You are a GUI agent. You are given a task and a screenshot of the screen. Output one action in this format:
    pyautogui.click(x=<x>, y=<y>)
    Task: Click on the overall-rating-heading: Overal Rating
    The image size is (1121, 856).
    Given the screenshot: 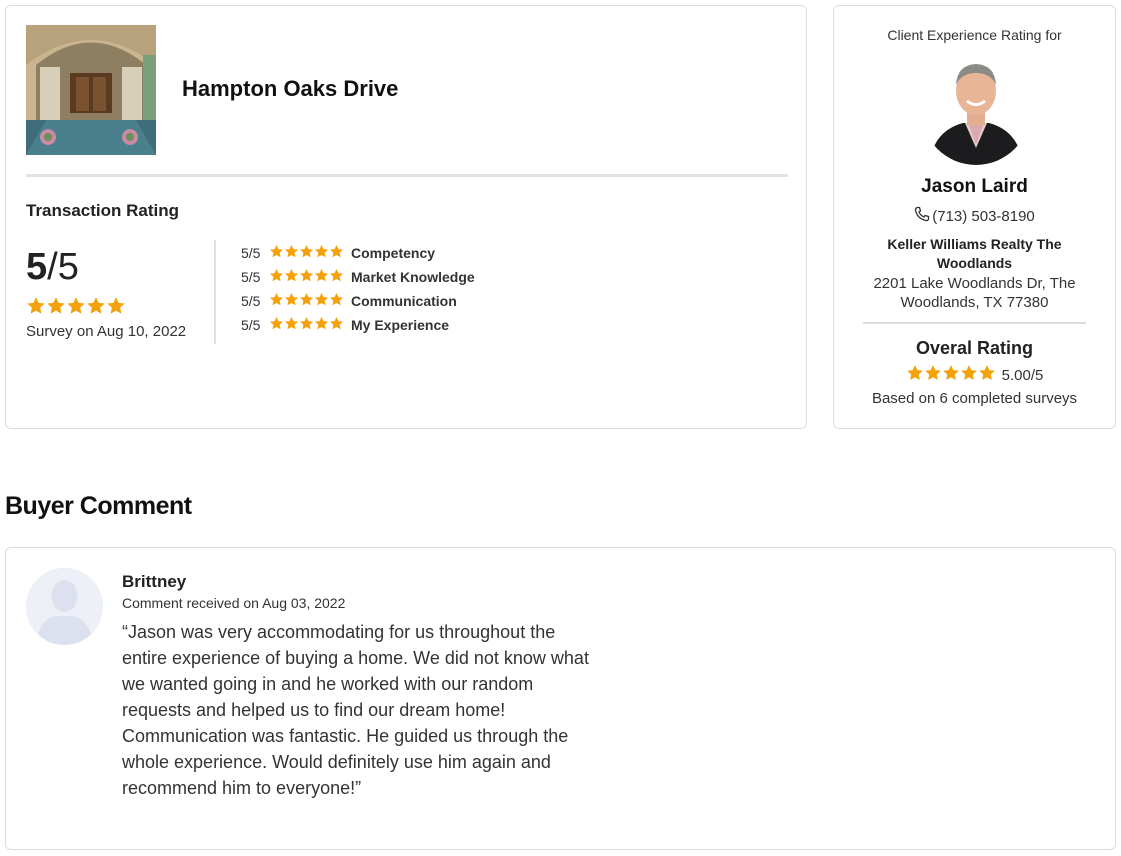 What is the action you would take?
    pyautogui.click(x=974, y=348)
    